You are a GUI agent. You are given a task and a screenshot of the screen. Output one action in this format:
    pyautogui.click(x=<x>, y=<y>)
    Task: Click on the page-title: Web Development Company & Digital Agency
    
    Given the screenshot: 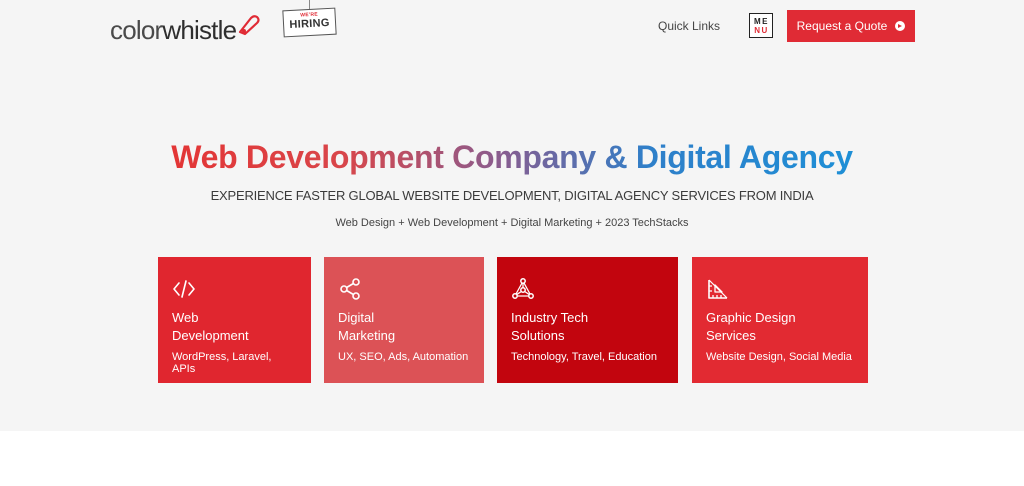 What is the action you would take?
    pyautogui.click(x=512, y=157)
    